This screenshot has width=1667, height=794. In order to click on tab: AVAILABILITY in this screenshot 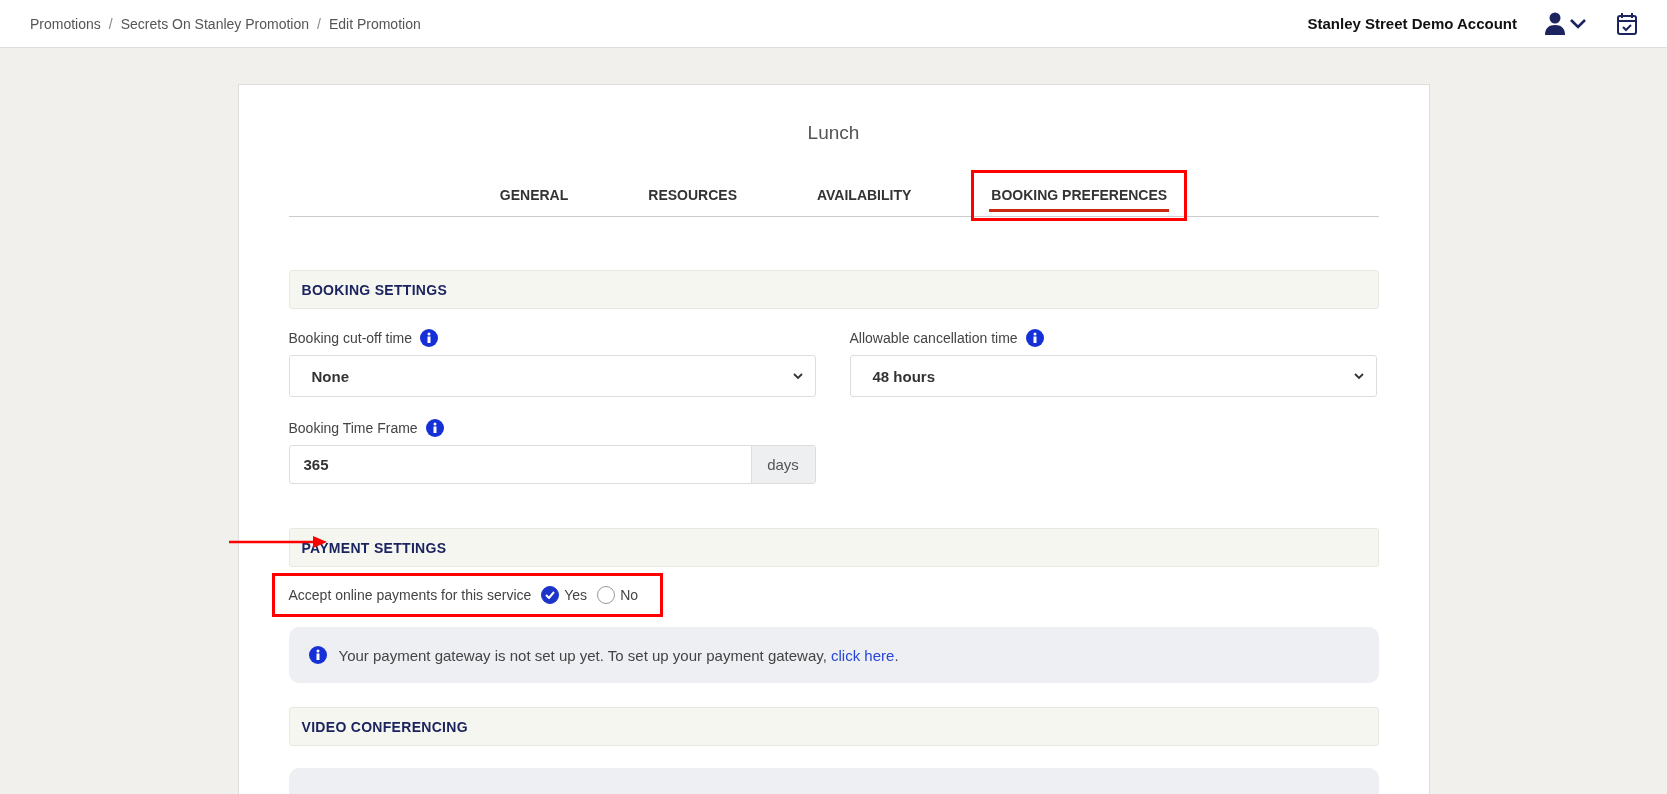, I will do `click(864, 196)`.